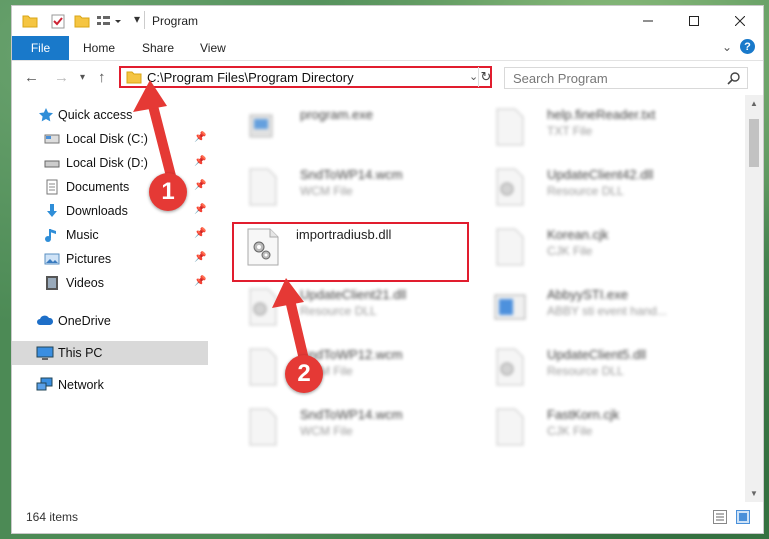 The width and height of the screenshot is (769, 539). What do you see at coordinates (222, 226) in the screenshot?
I see `annotation-arrows` at bounding box center [222, 226].